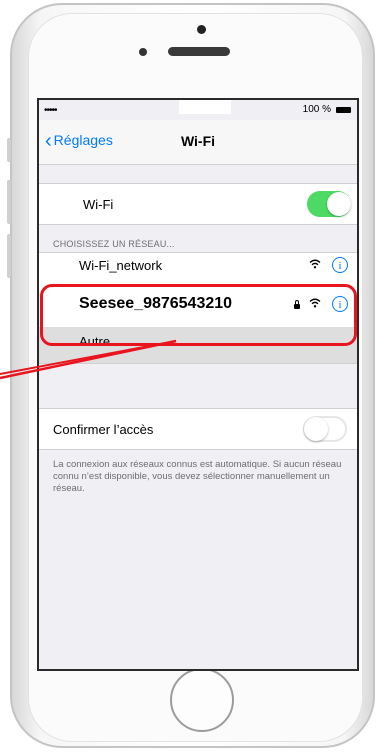 The width and height of the screenshot is (381, 754). What do you see at coordinates (88, 359) in the screenshot?
I see `annotation-pointer` at bounding box center [88, 359].